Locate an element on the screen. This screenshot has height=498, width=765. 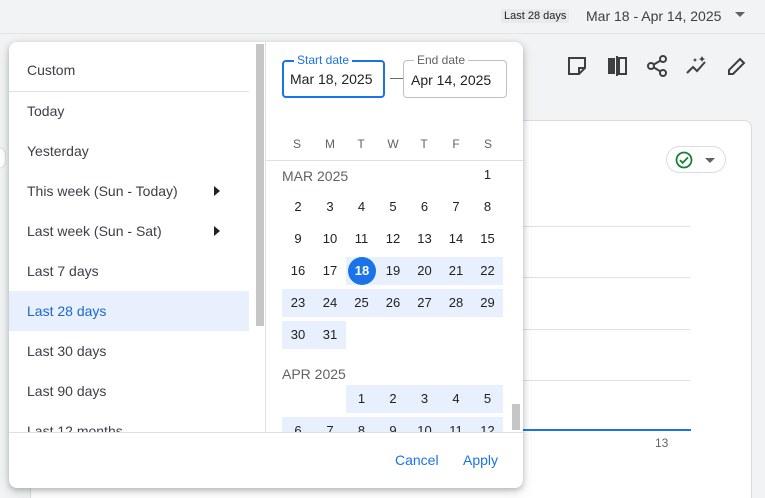
preset-item: Last 28 days is located at coordinates (129, 311).